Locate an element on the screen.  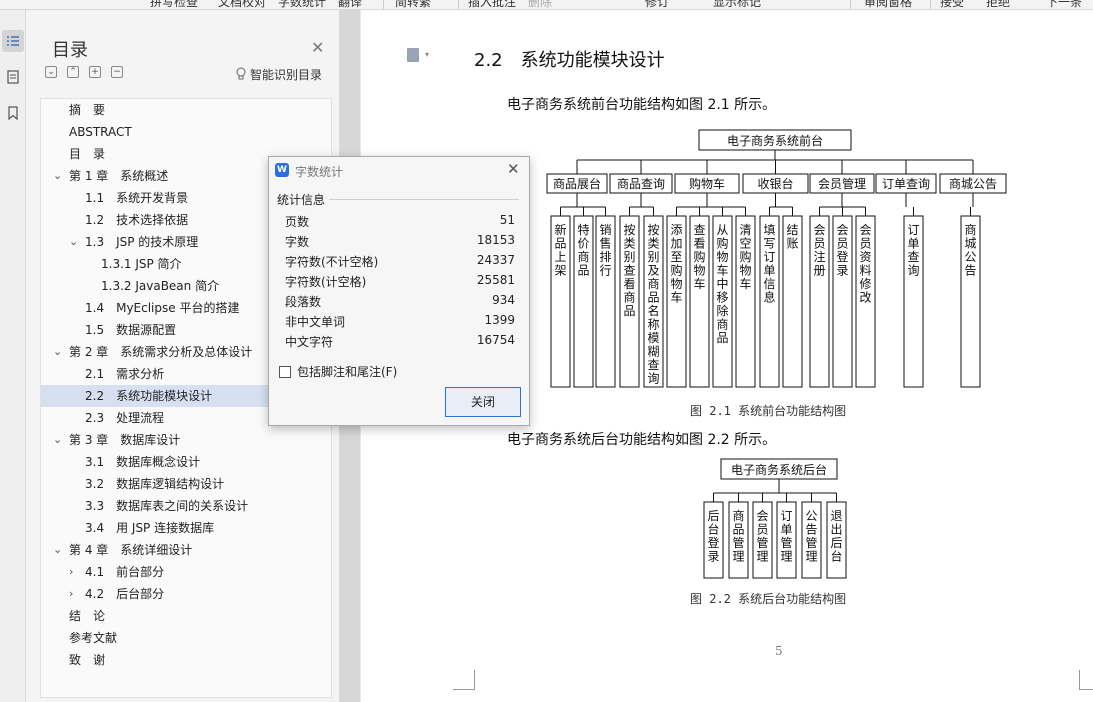
ribbon-insert-comment: 插入批注 is located at coordinates (492, 4).